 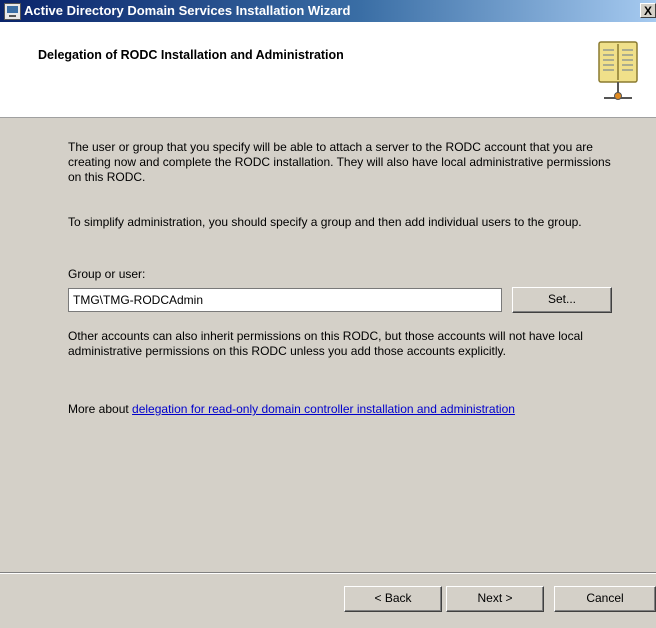 What do you see at coordinates (285, 300) in the screenshot?
I see `group-or-user-input` at bounding box center [285, 300].